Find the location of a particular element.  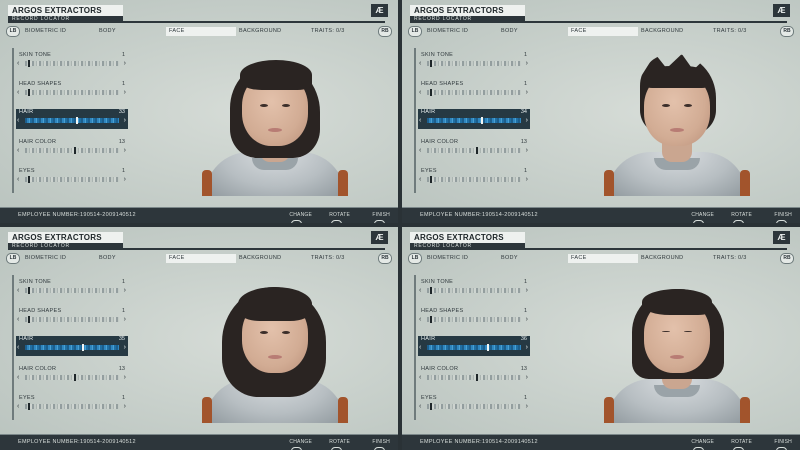

slider-hair: HAIR 33 ‹ › is located at coordinates (72, 119).